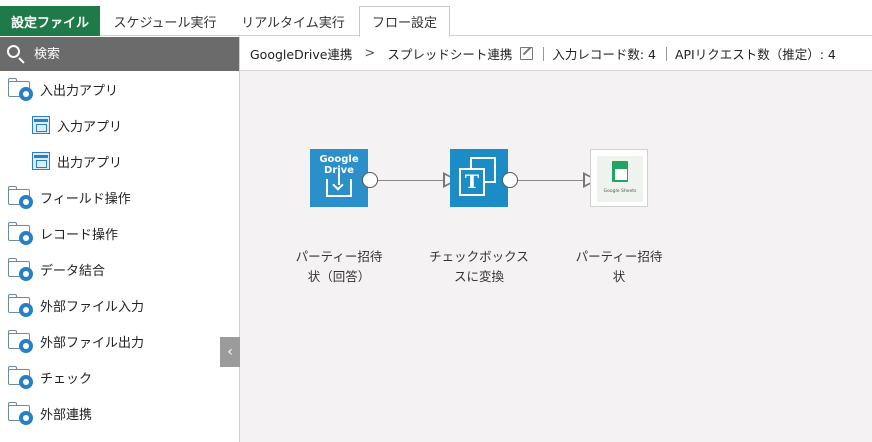 This screenshot has height=442, width=872. Describe the element at coordinates (119, 233) in the screenshot. I see `sidebar-item-record-ops: レコード操作` at that location.